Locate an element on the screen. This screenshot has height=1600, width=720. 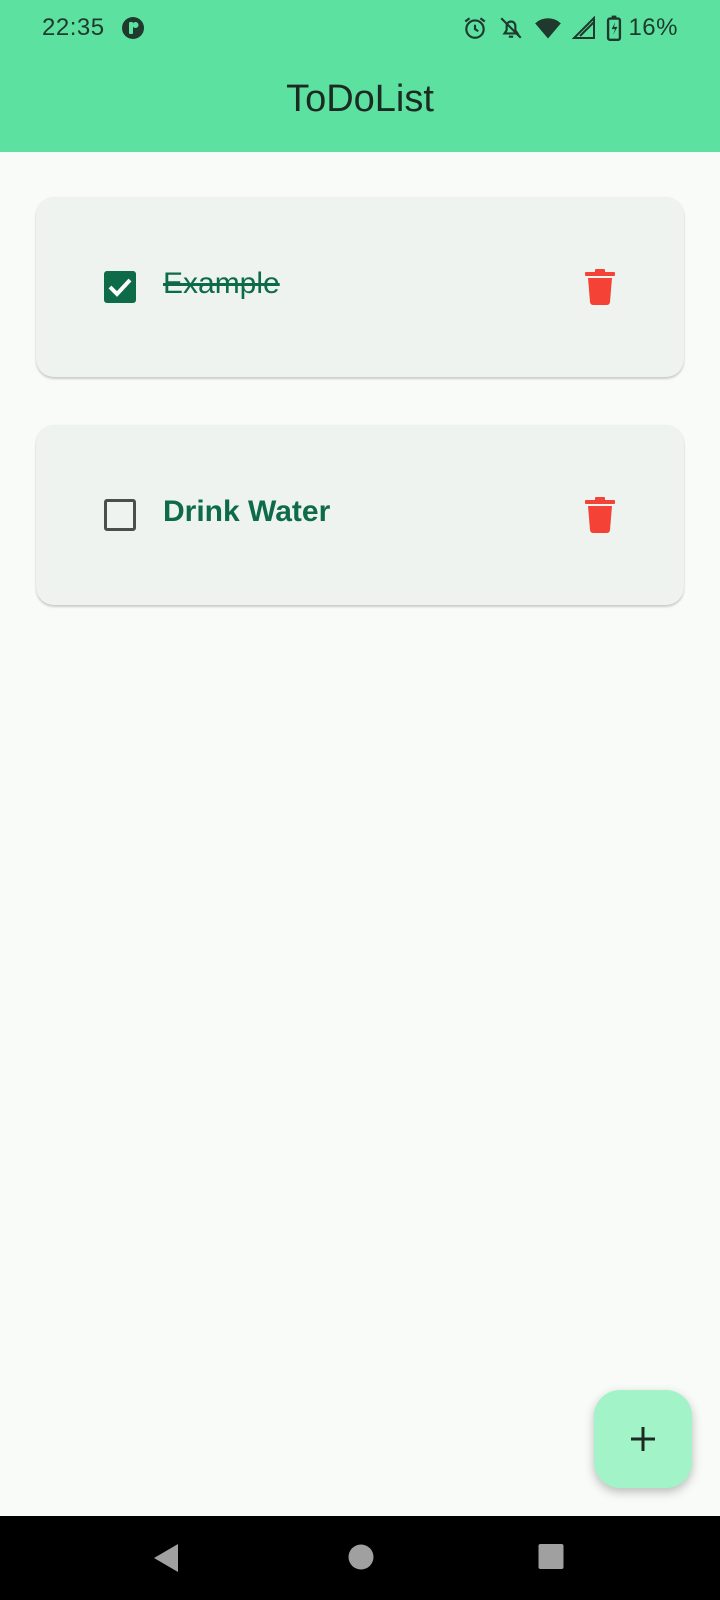
add-task-button is located at coordinates (643, 1439).